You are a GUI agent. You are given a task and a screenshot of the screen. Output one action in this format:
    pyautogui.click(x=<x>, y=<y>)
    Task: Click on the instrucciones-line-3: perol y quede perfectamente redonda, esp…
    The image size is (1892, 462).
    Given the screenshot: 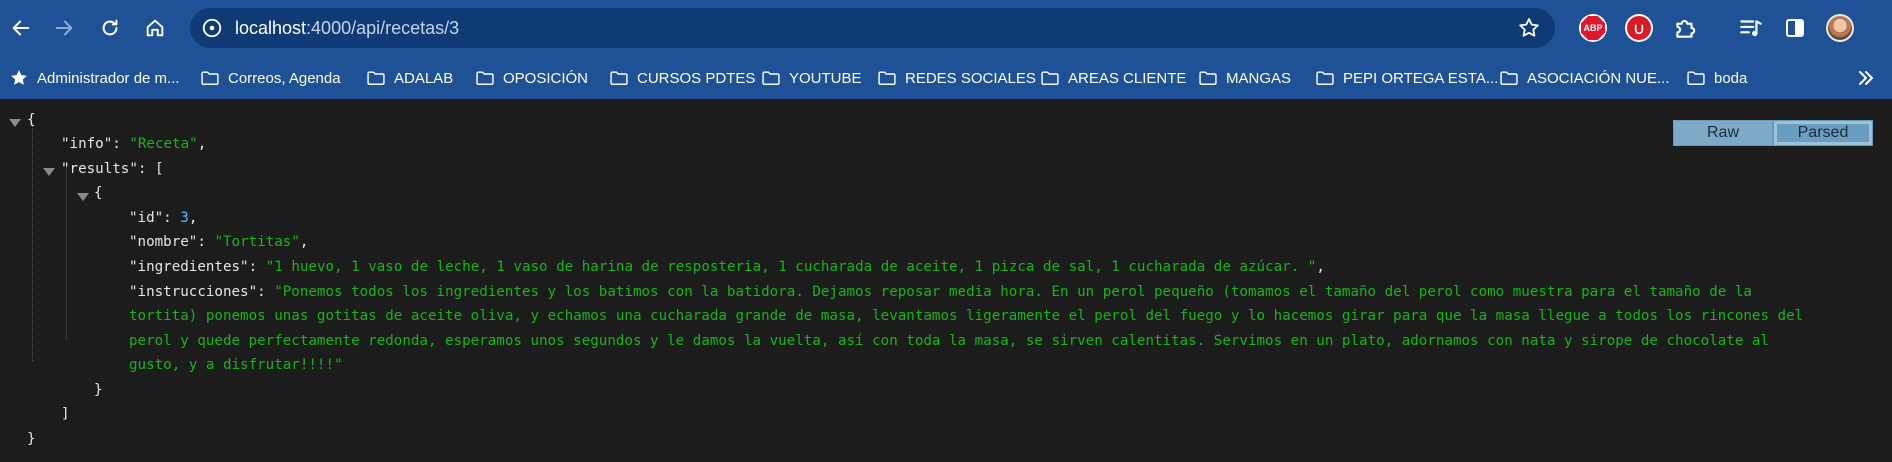 What is the action you would take?
    pyautogui.click(x=949, y=341)
    